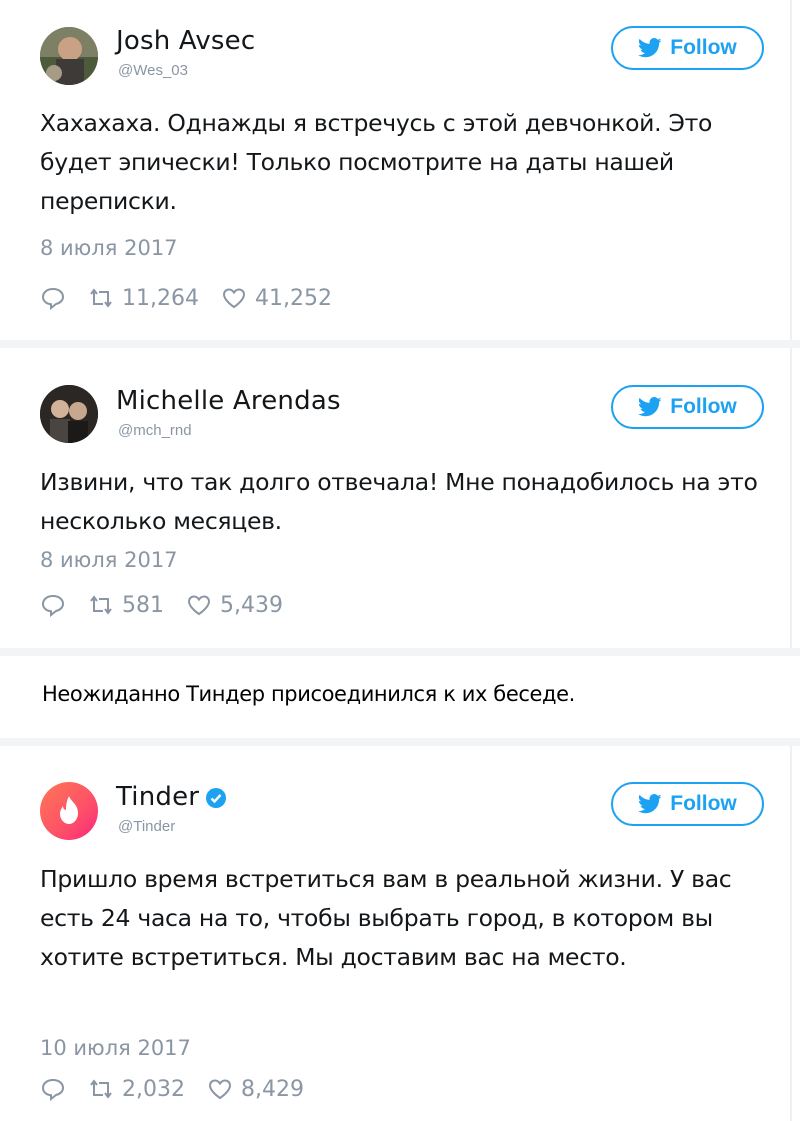 The height and width of the screenshot is (1121, 800). I want to click on retweet-button: 11,264, so click(143, 298).